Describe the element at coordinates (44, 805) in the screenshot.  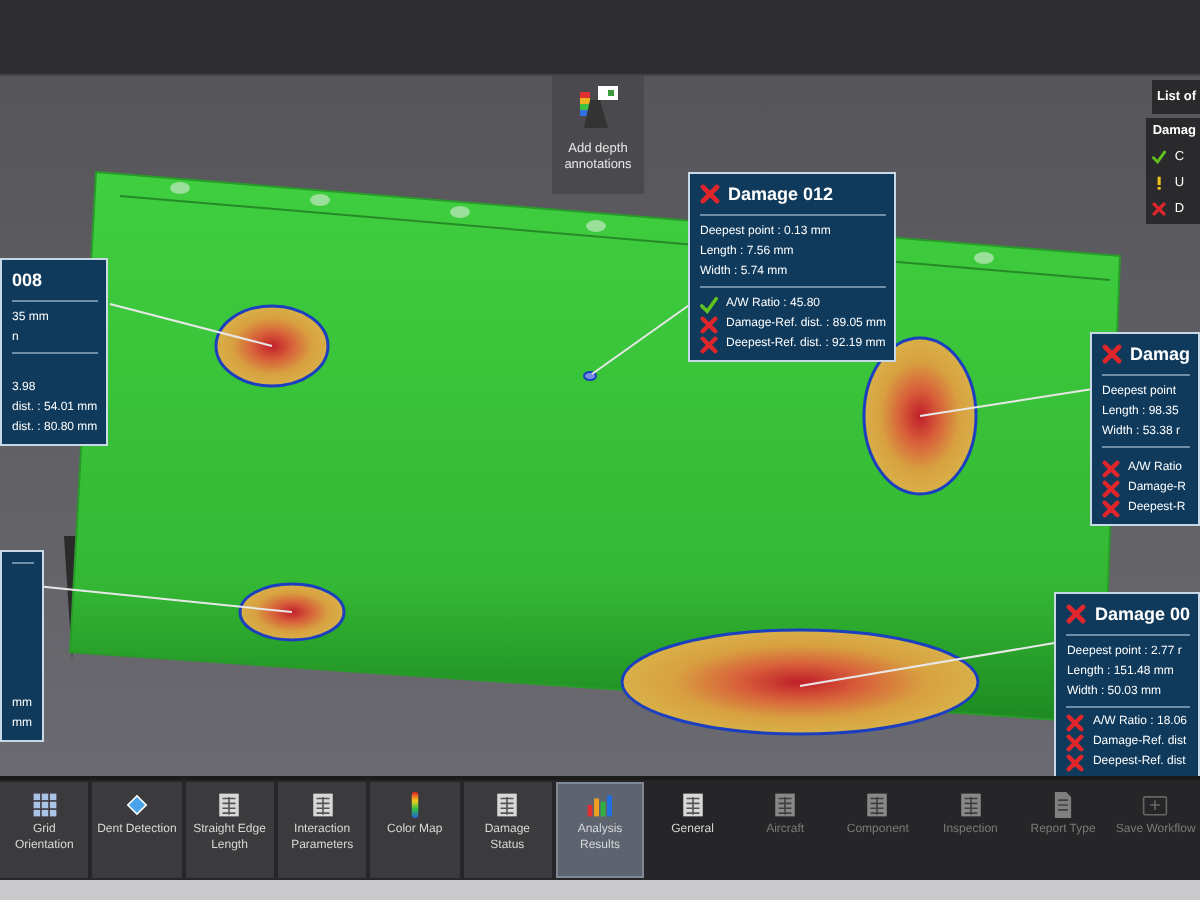
I see `grid-icon` at that location.